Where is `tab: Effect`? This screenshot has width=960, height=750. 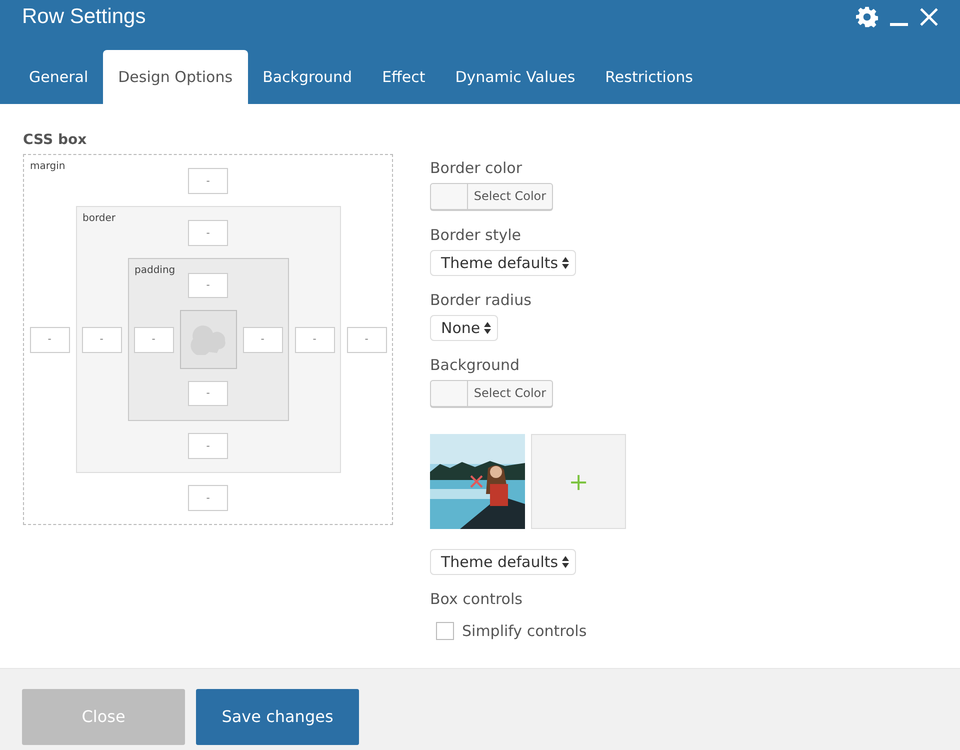
tab: Effect is located at coordinates (403, 77).